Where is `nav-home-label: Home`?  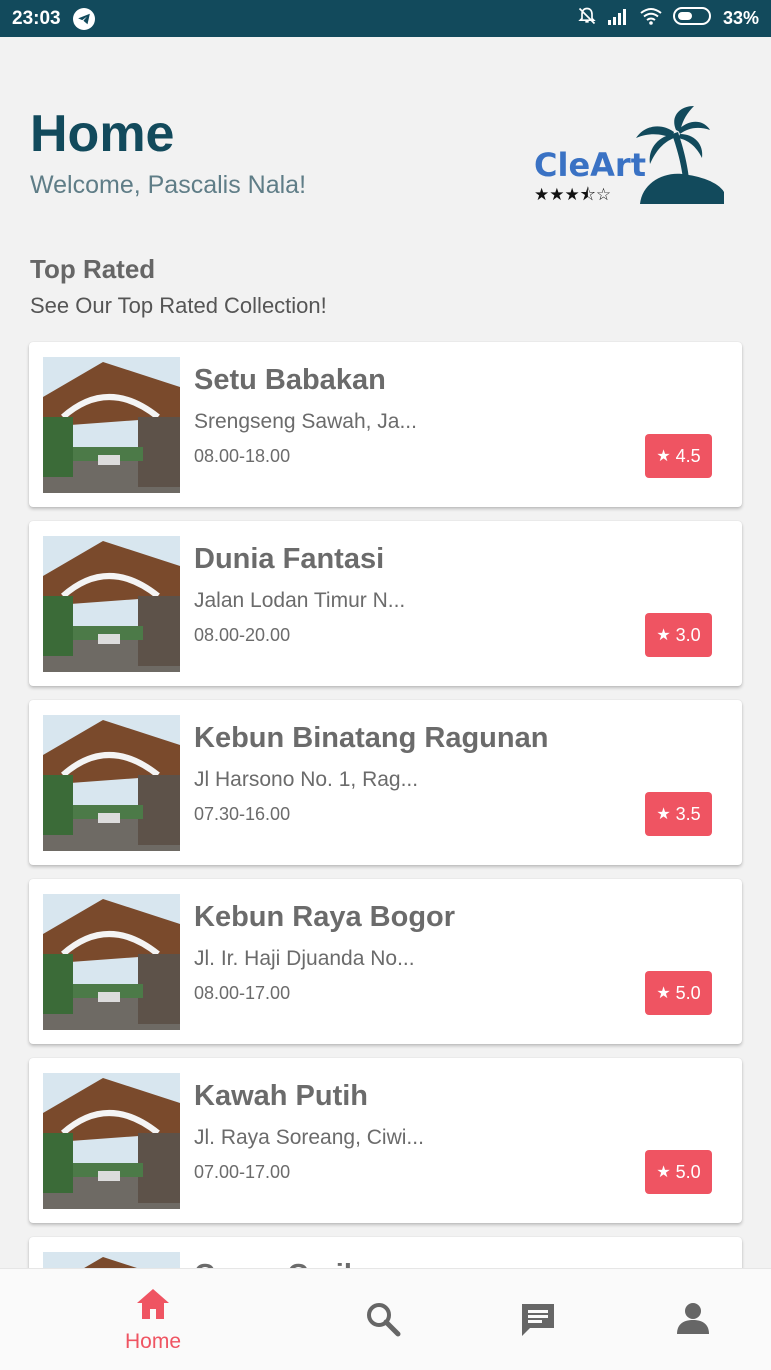
nav-home-label: Home is located at coordinates (153, 1341).